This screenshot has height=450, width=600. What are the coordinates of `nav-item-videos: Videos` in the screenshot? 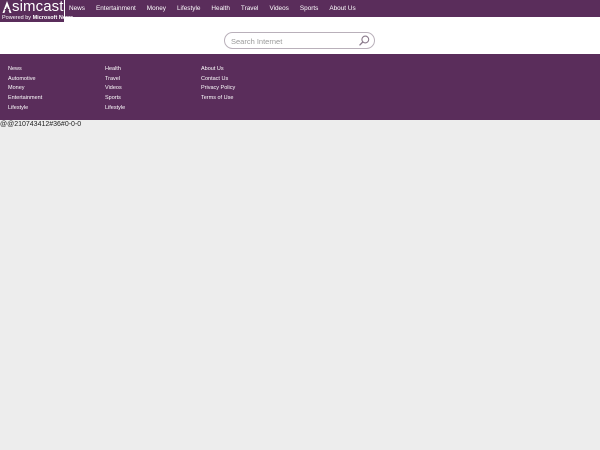 It's located at (278, 8).